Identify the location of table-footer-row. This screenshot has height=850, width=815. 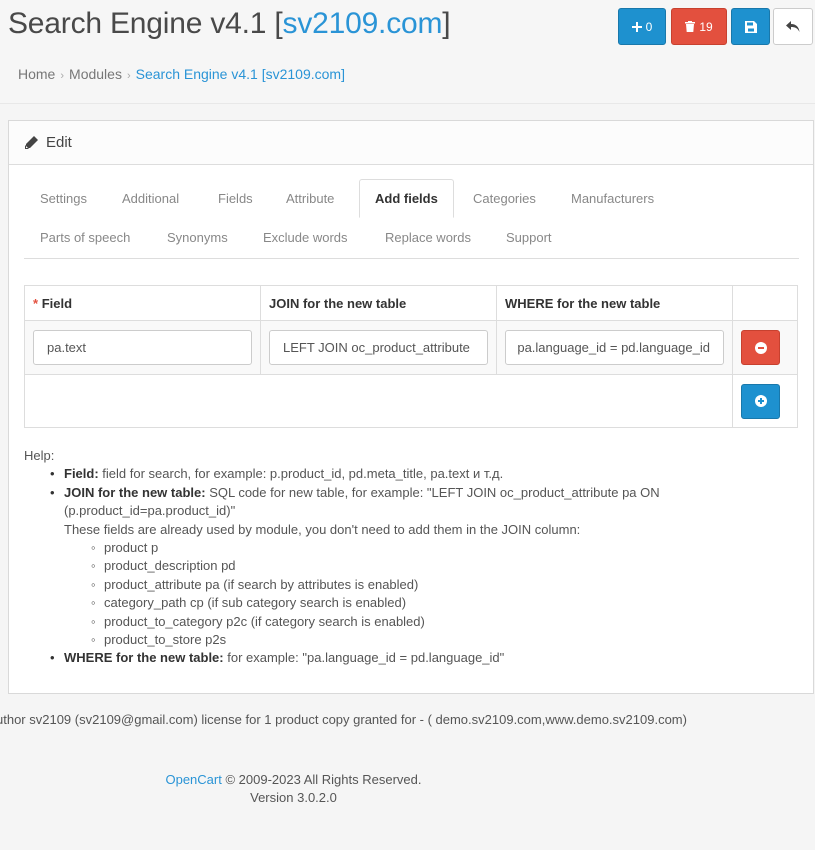
(411, 401).